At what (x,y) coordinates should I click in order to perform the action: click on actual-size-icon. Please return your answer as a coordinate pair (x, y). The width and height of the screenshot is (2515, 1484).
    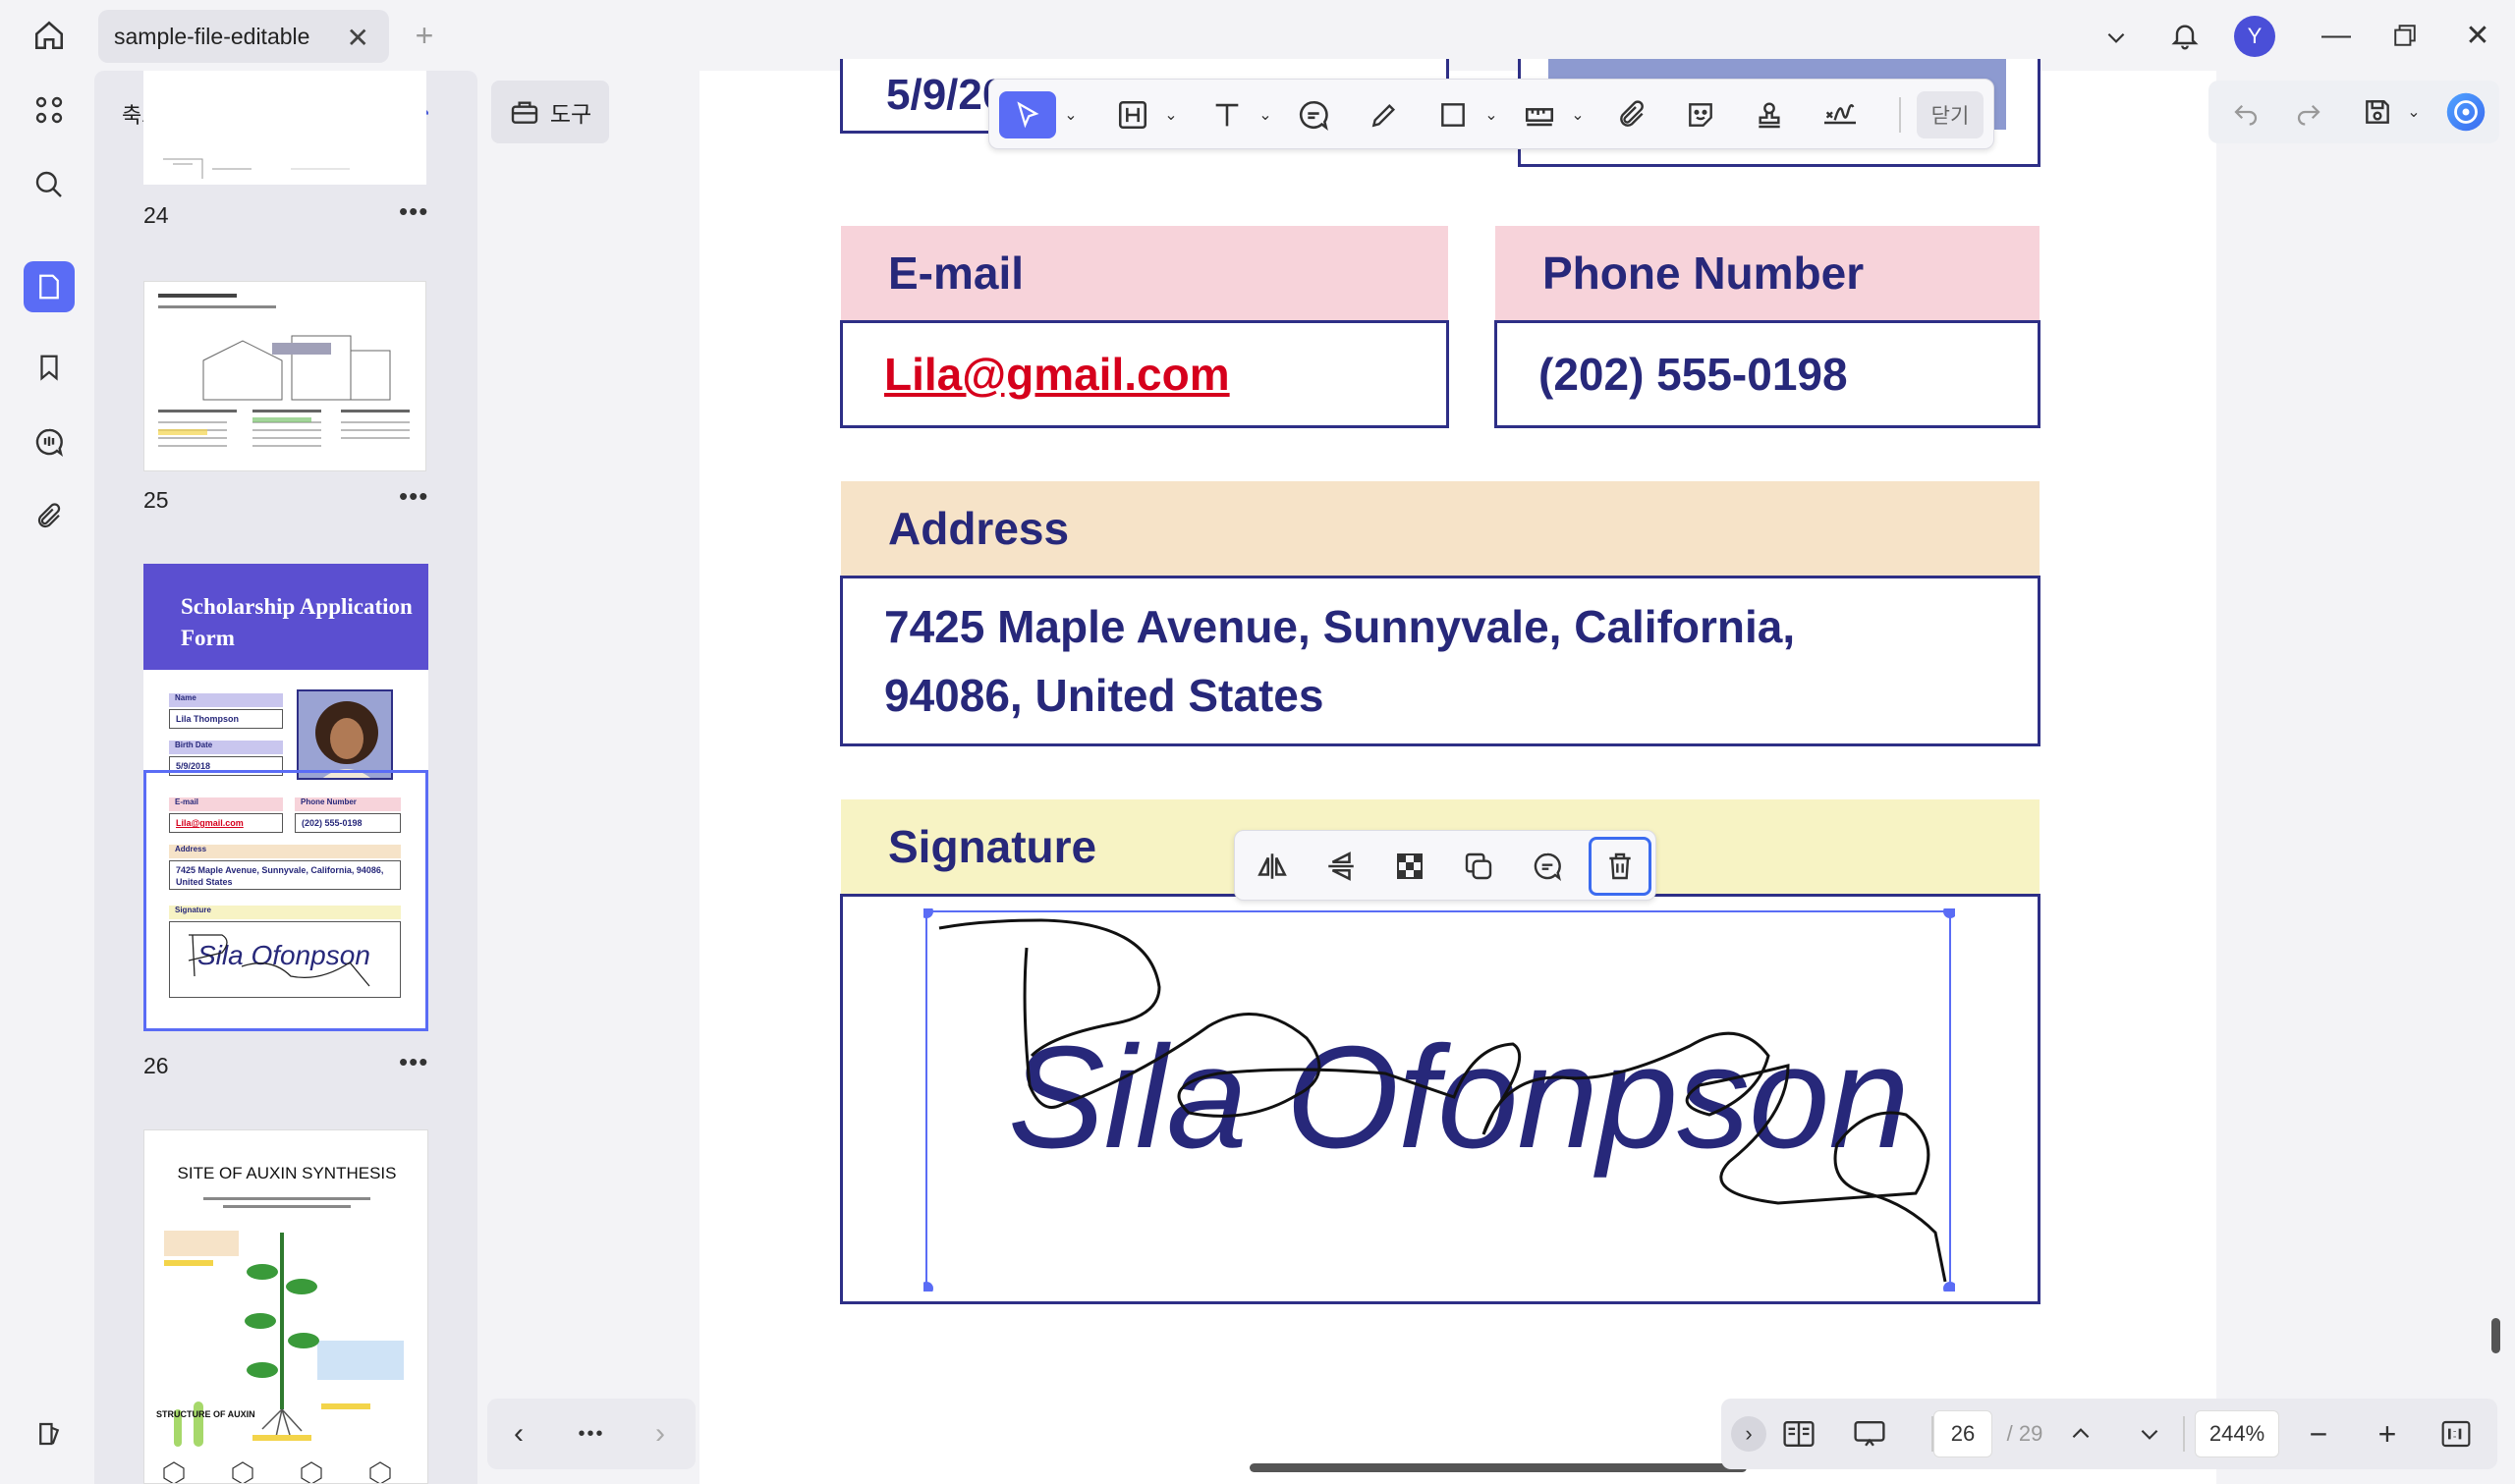
    Looking at the image, I should click on (2456, 1433).